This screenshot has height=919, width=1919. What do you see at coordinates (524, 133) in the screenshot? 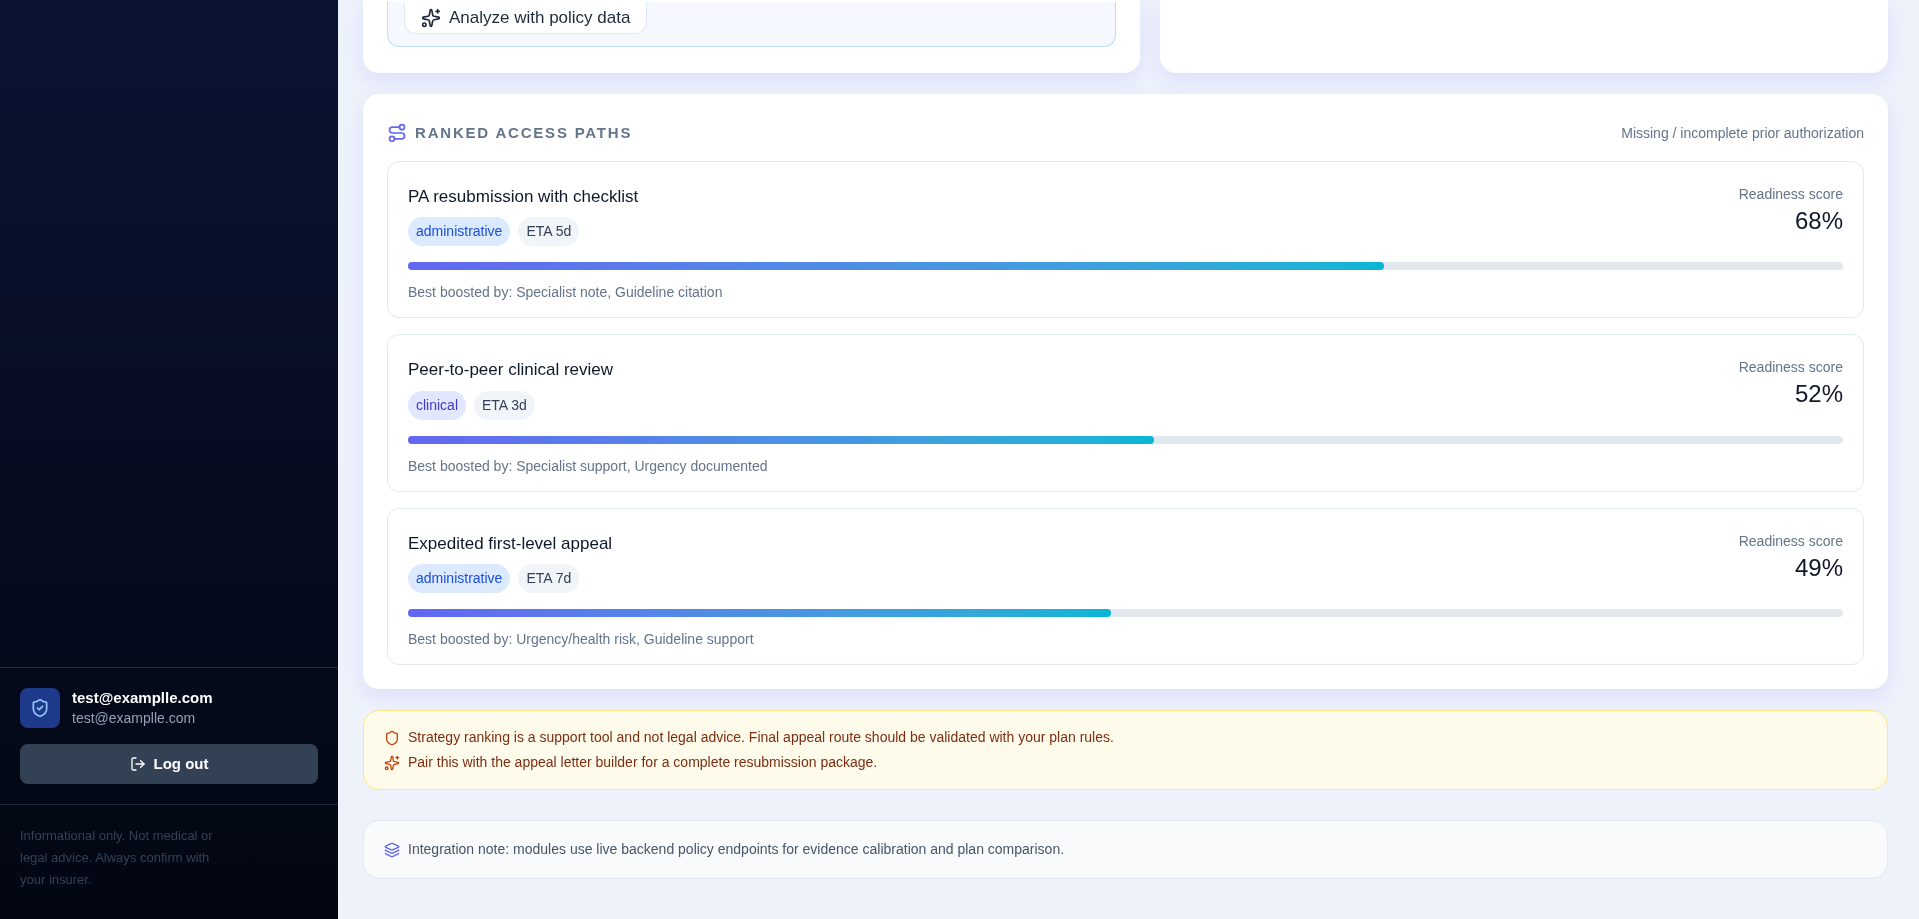
I see `section-title: RANKED ACCESS PATHS` at bounding box center [524, 133].